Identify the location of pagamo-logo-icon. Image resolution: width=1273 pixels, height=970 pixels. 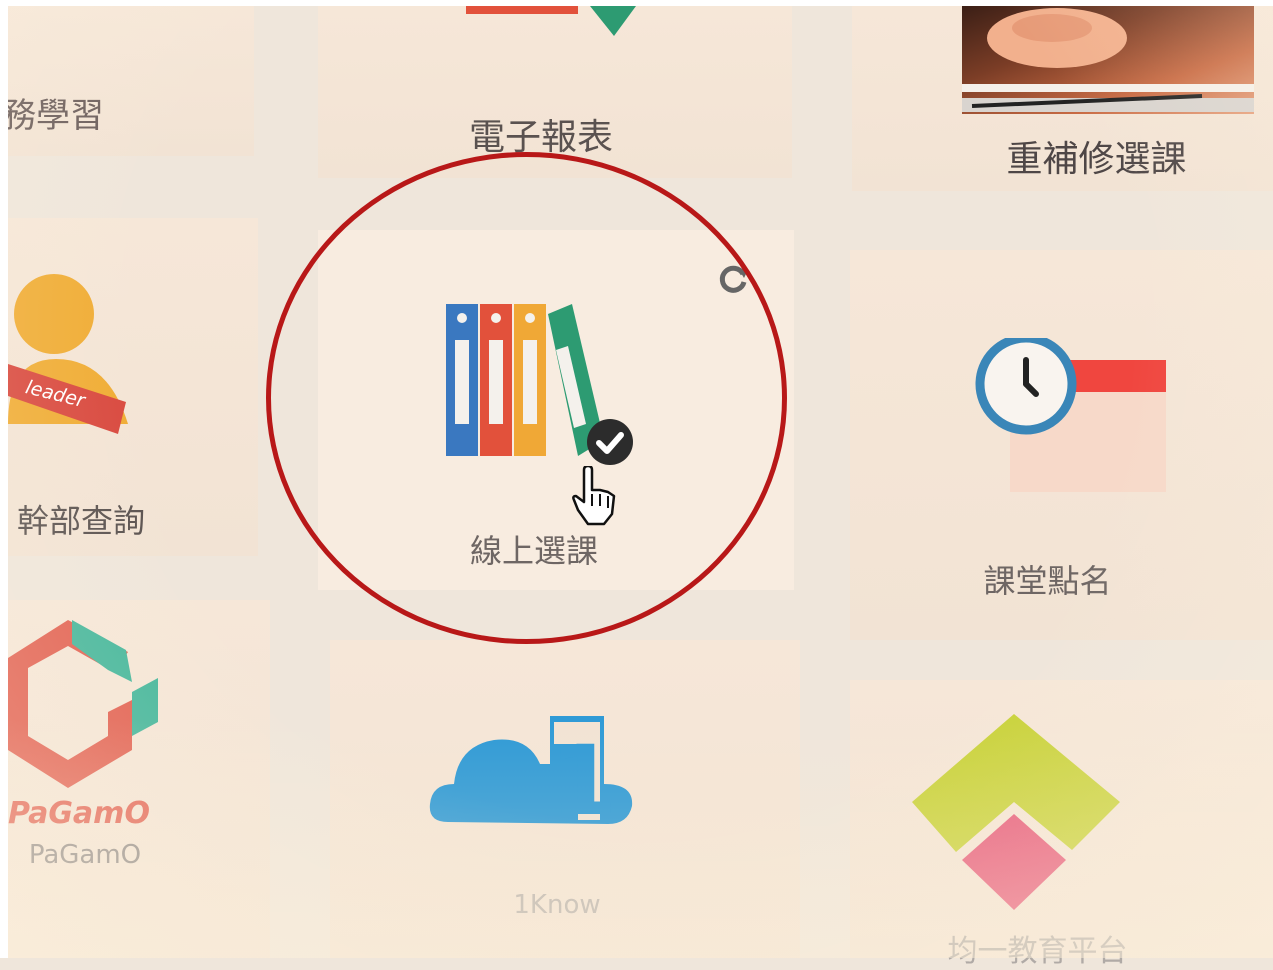
(88, 702).